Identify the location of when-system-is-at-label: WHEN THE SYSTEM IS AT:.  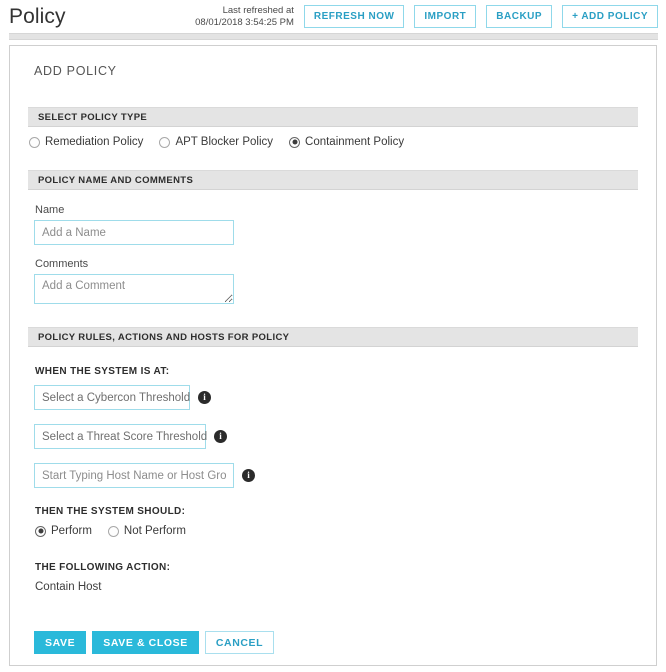
(102, 371).